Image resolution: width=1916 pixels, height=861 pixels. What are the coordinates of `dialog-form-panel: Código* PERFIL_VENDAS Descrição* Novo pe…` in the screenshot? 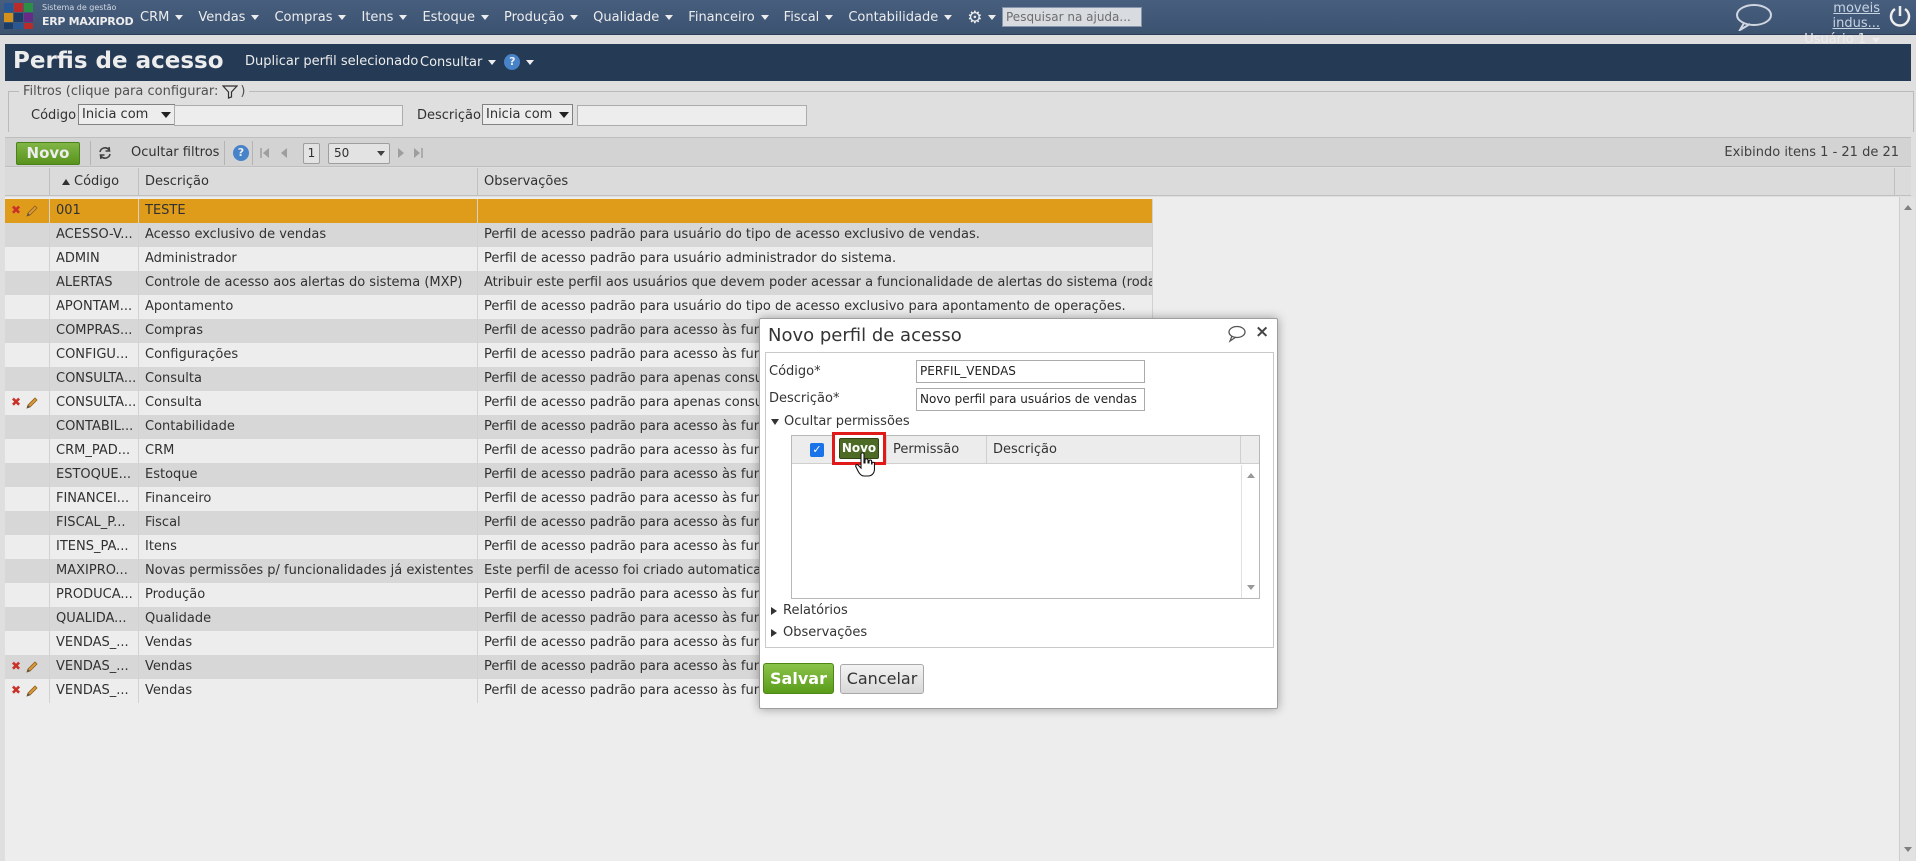 It's located at (1019, 500).